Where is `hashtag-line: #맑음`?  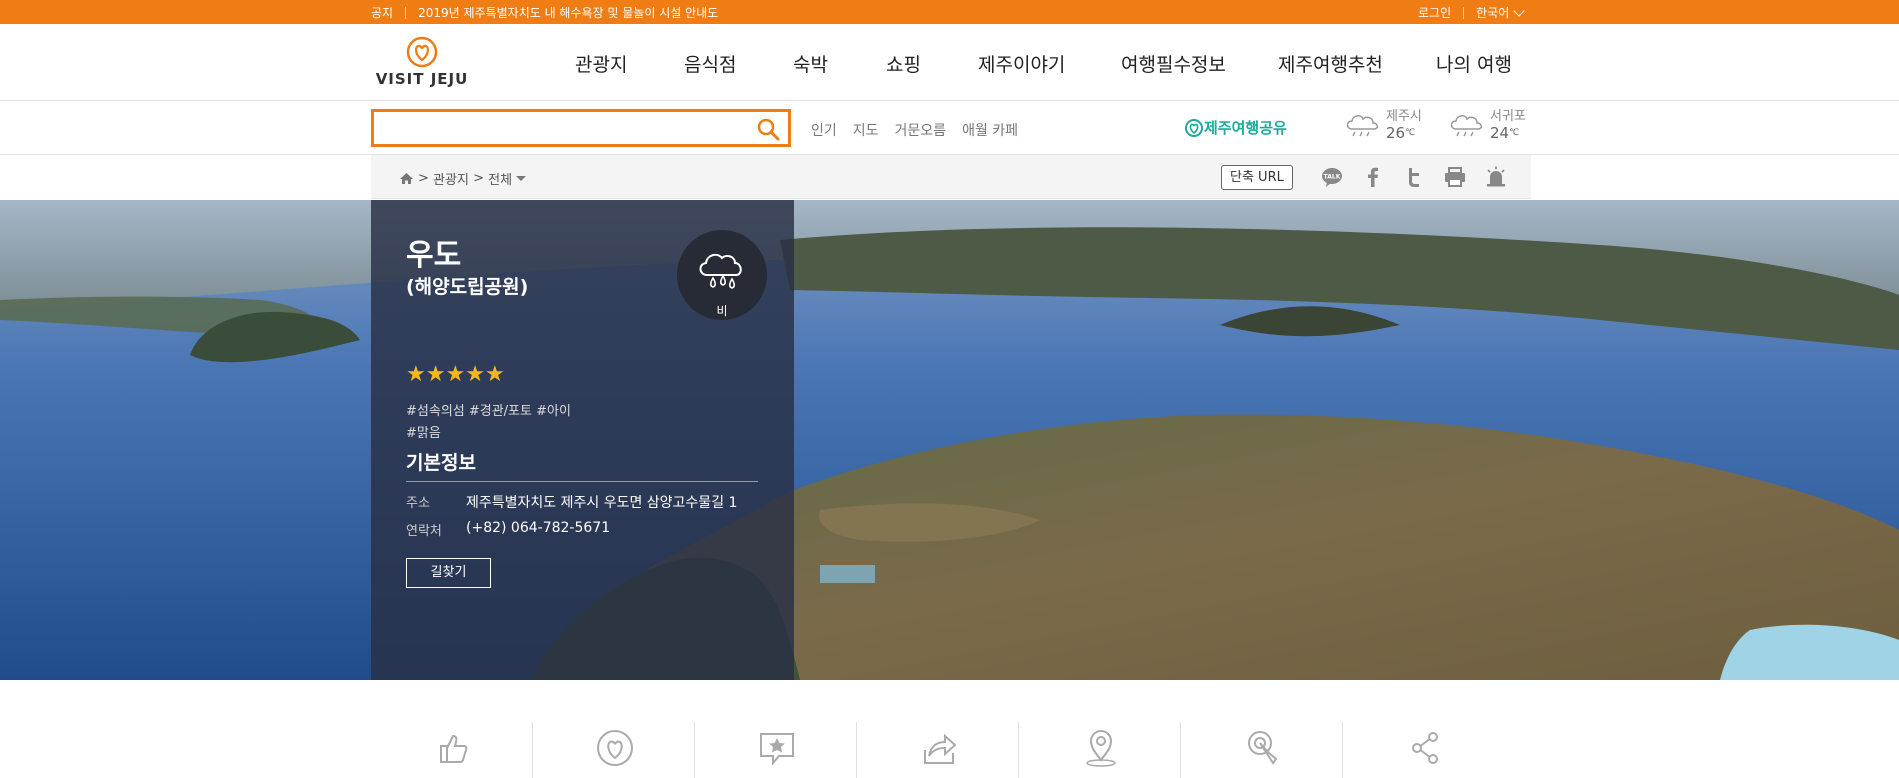 hashtag-line: #맑음 is located at coordinates (488, 434).